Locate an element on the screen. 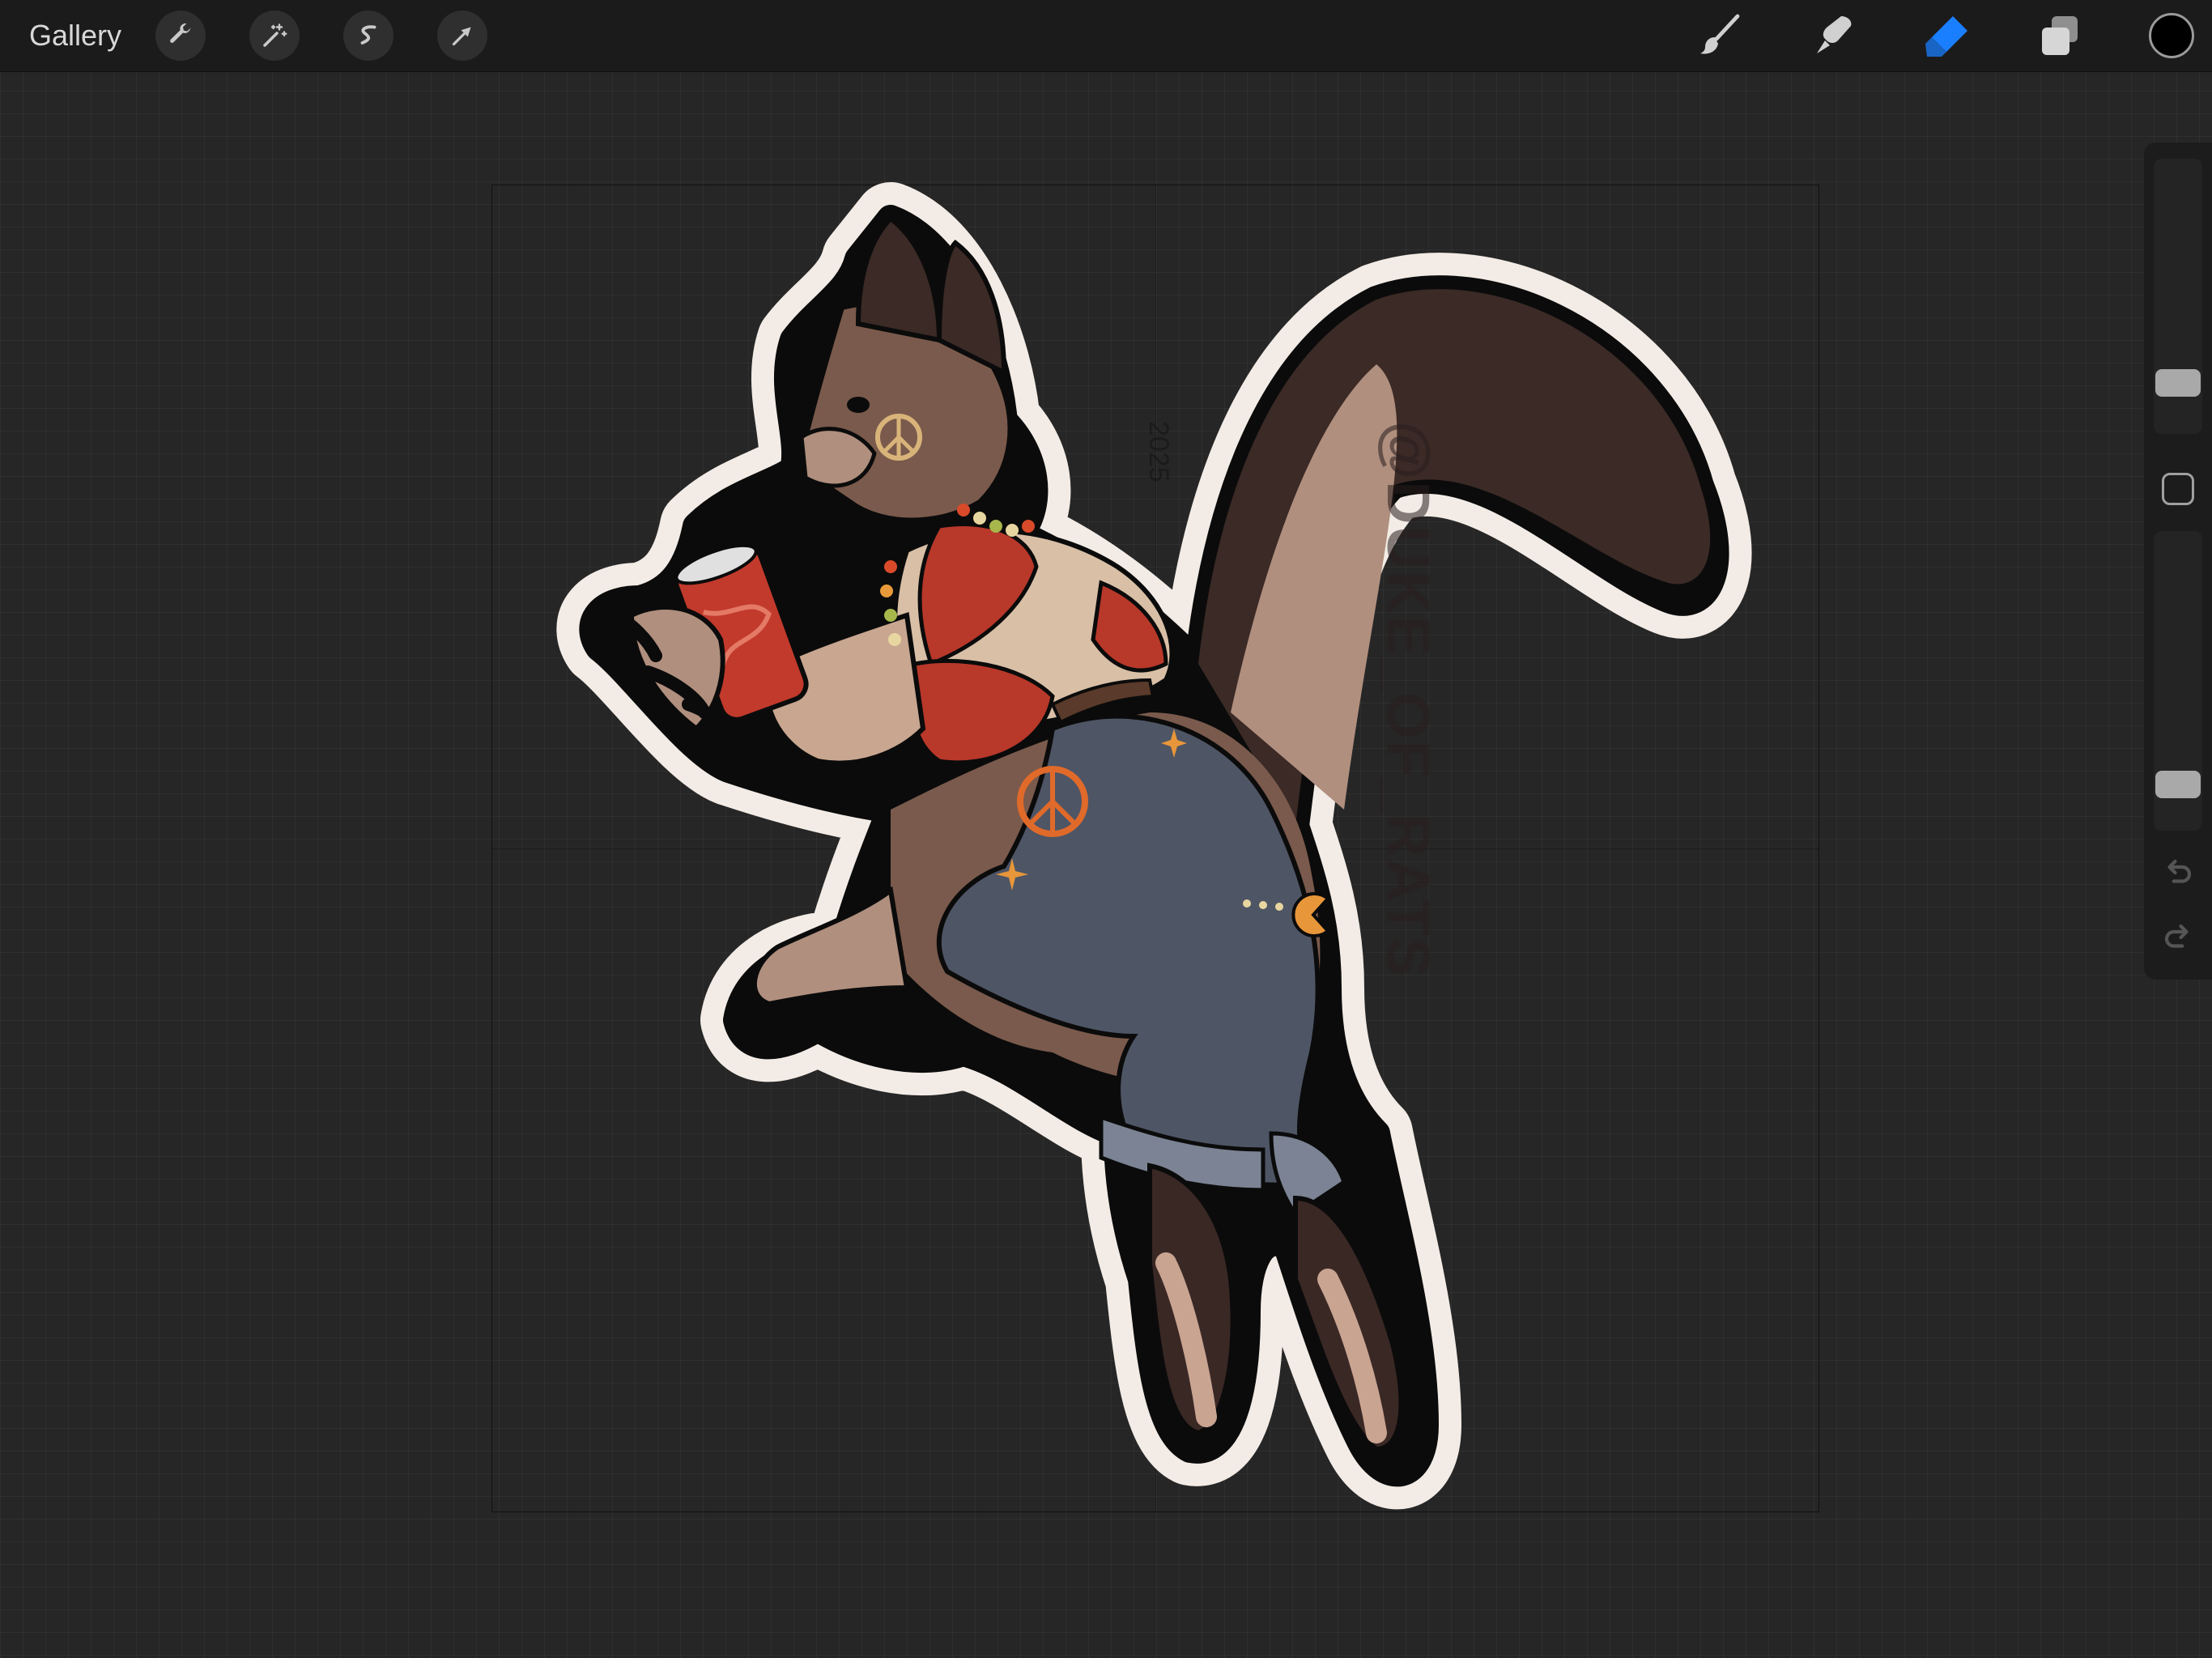  side-toolbar is located at coordinates (2178, 561).